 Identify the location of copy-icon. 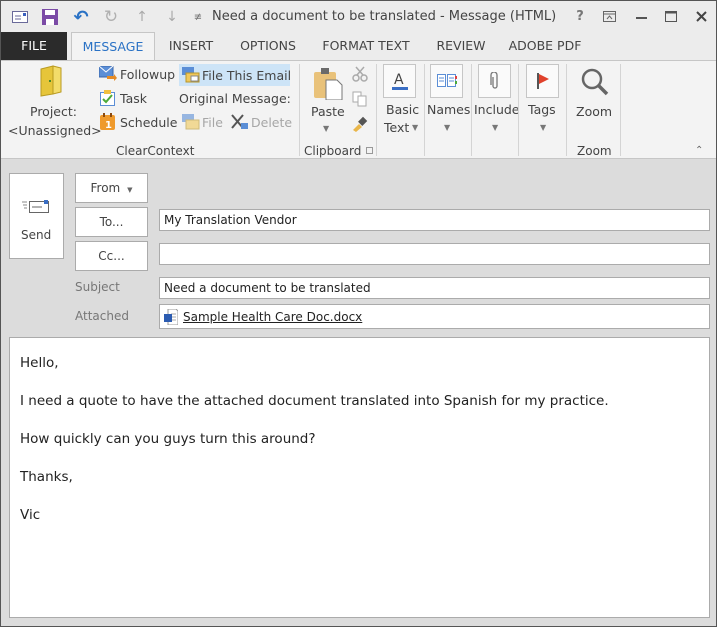
(359, 99).